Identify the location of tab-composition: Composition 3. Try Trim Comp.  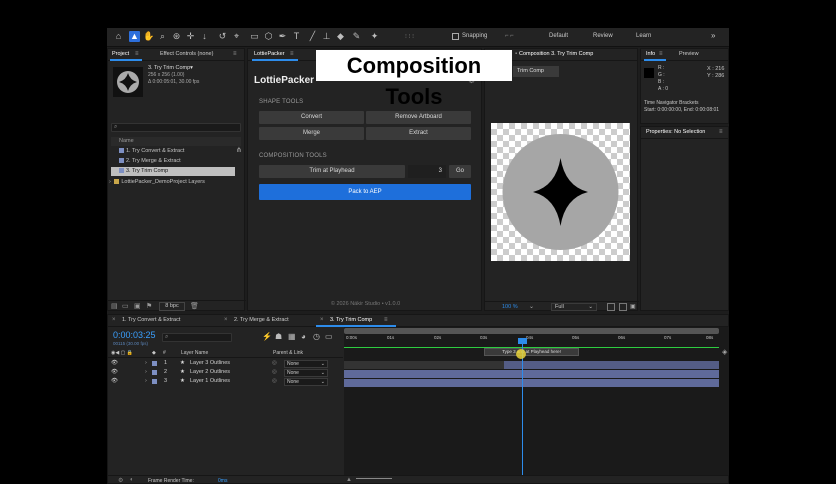
(556, 54).